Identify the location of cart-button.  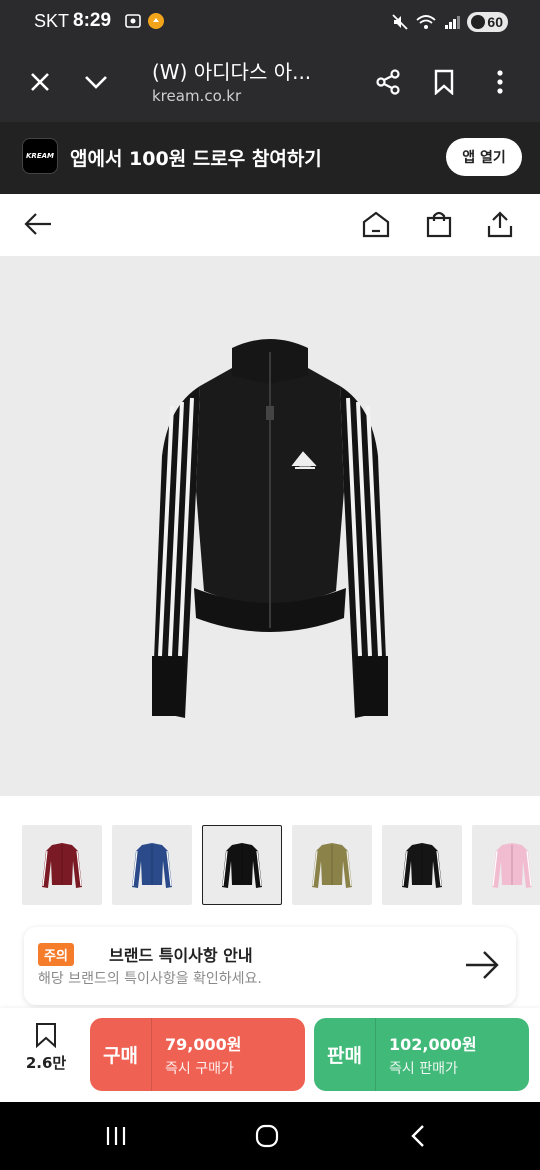
(439, 224).